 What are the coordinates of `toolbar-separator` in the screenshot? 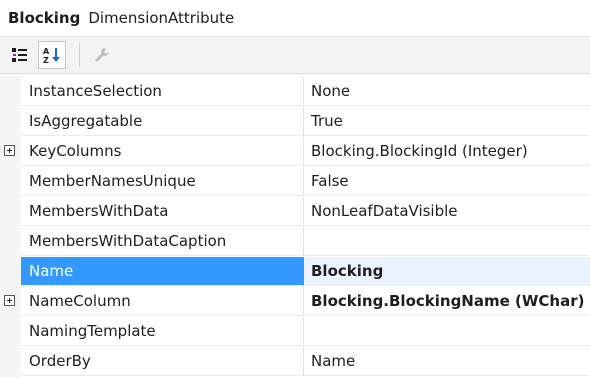 It's located at (79, 55).